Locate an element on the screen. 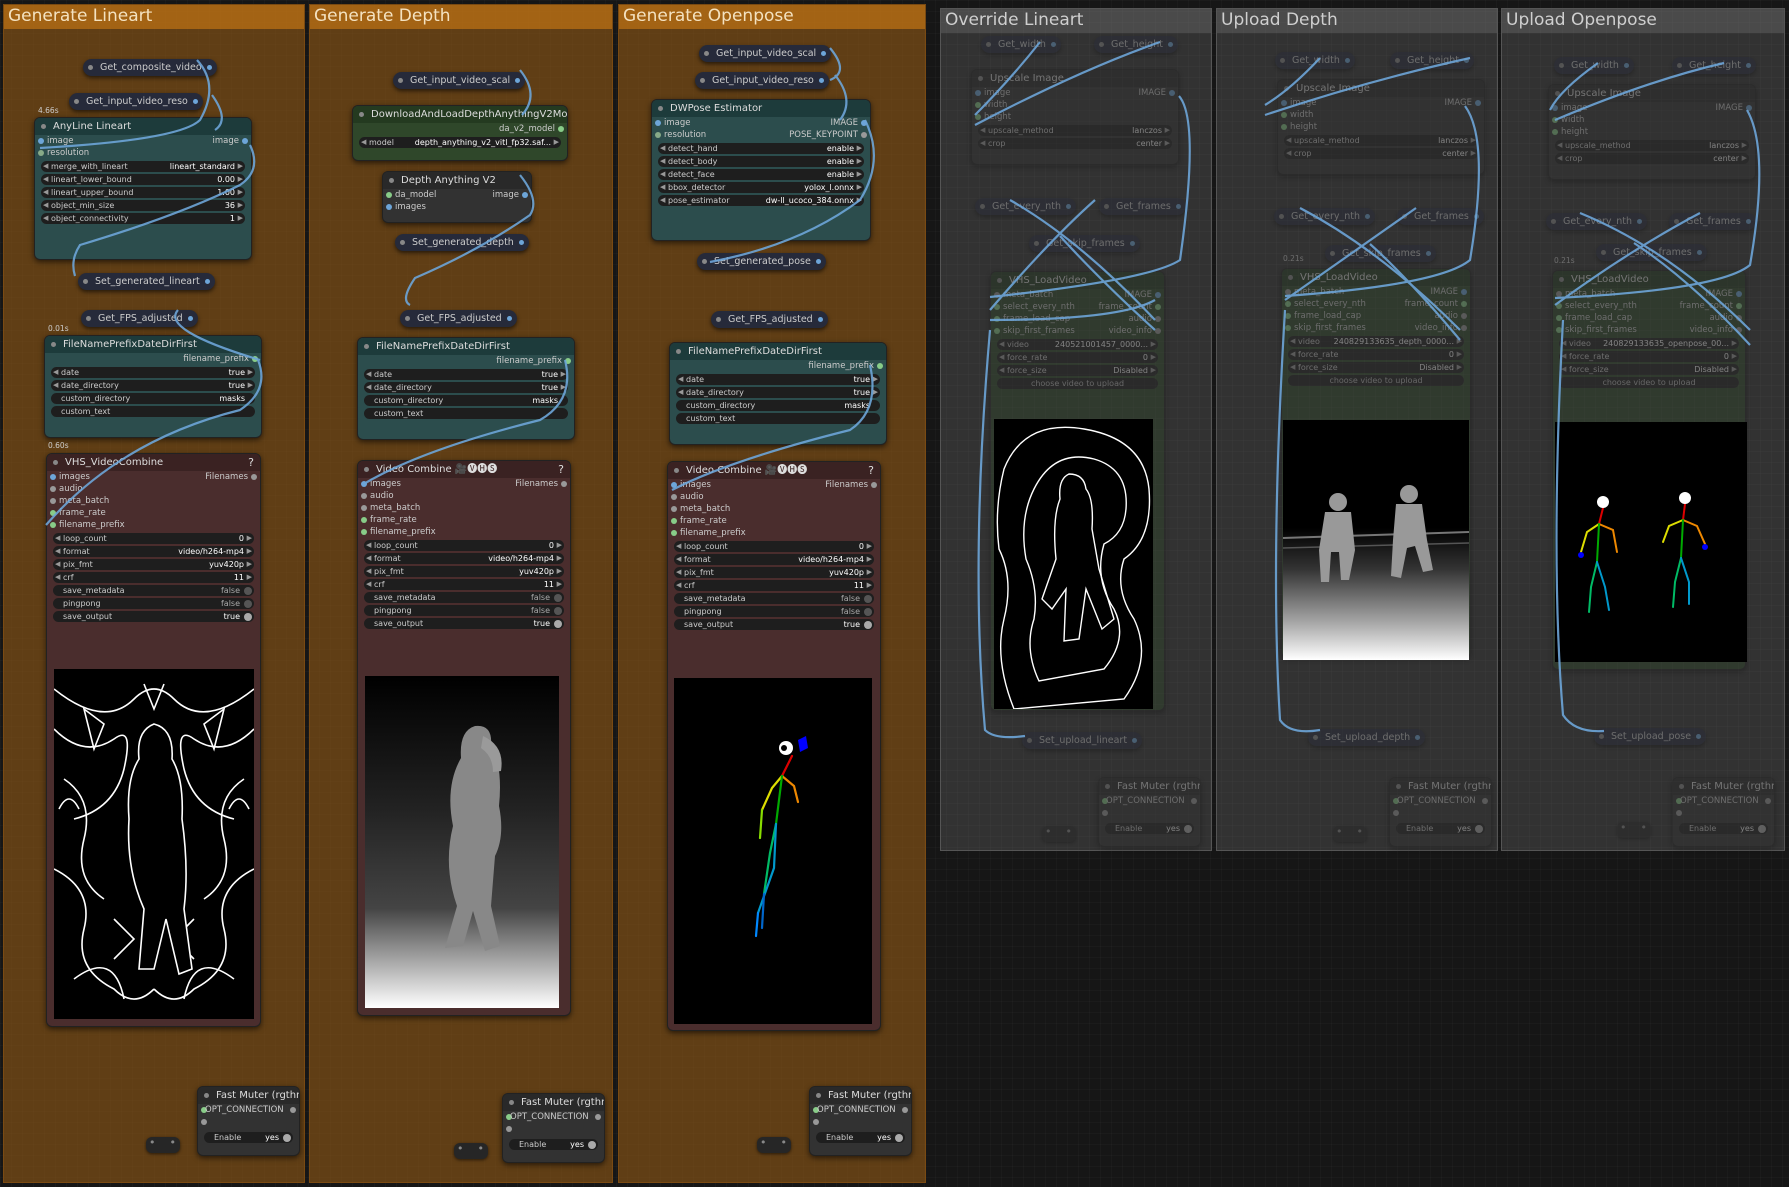  get-width-node: Get_width is located at coordinates (1315, 60).